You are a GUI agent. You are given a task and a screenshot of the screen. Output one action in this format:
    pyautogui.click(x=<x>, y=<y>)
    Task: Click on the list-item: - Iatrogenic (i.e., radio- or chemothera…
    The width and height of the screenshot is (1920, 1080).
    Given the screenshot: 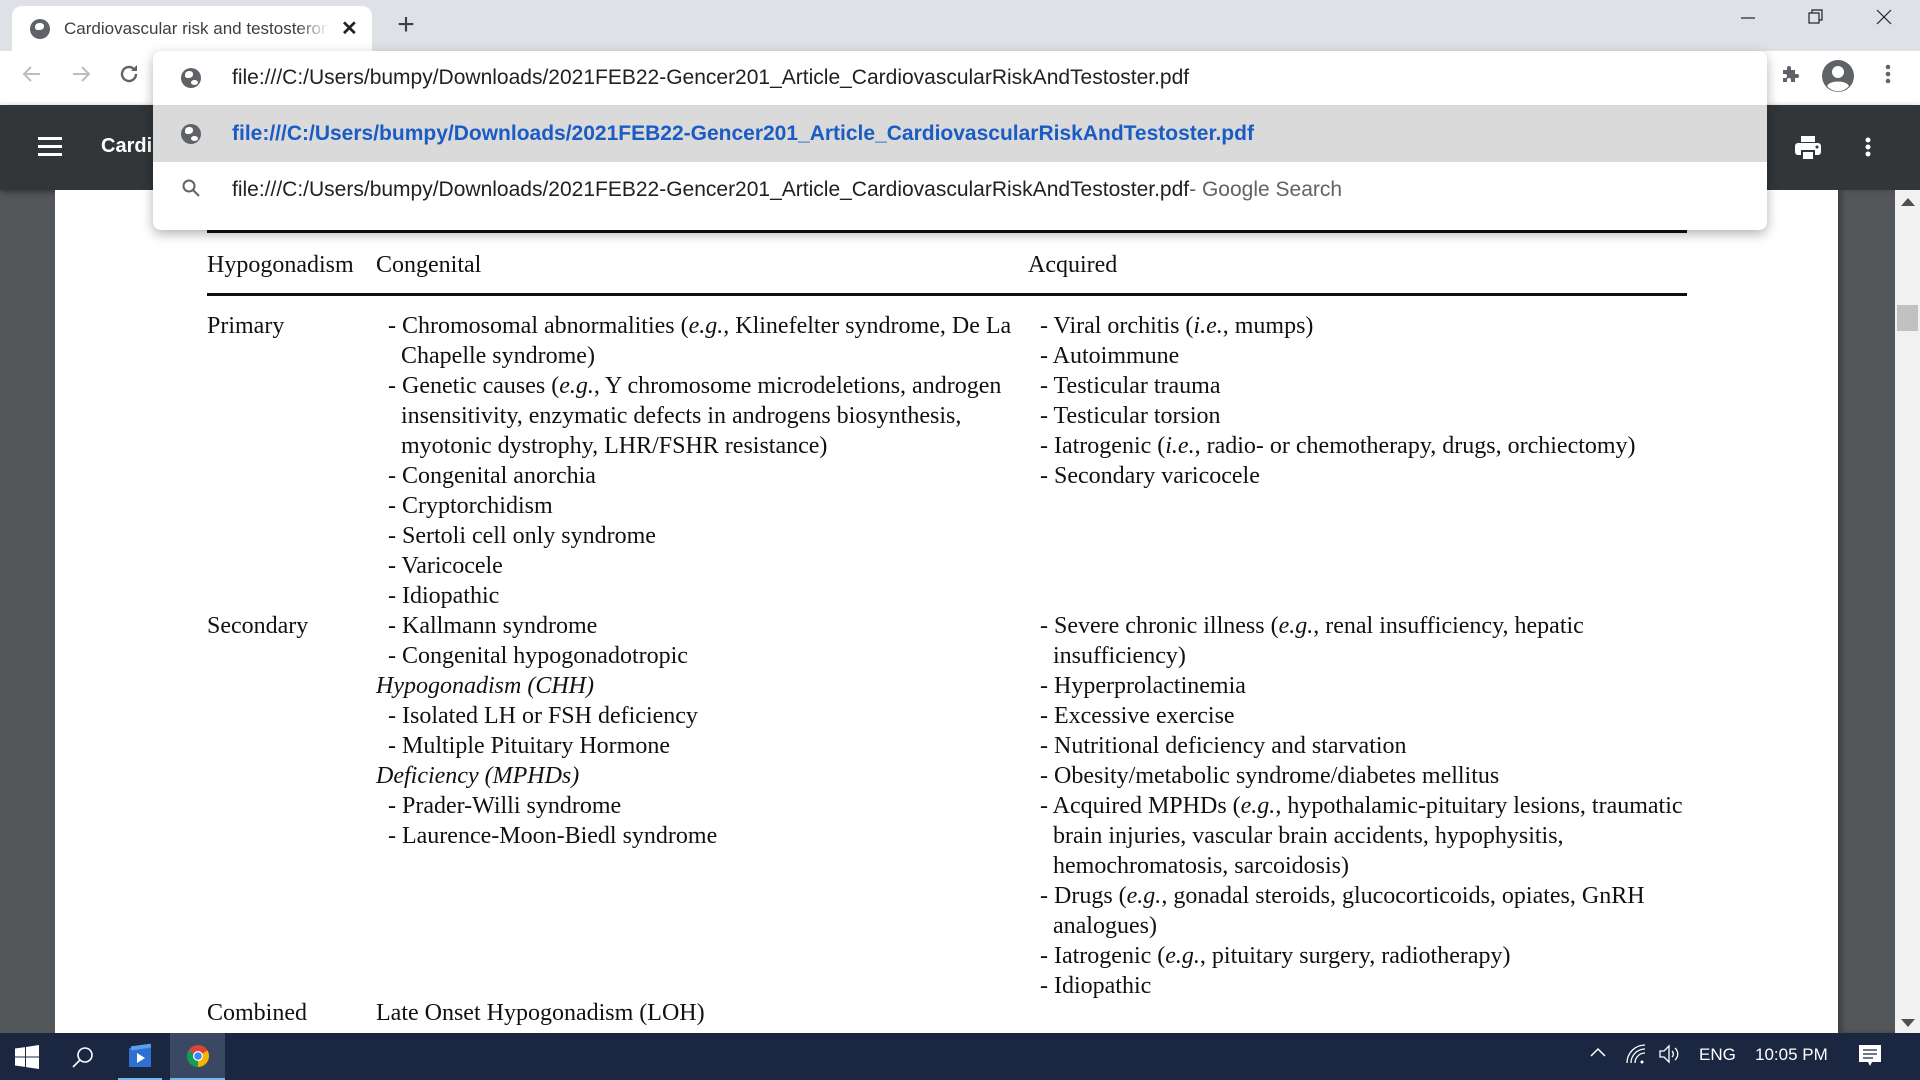 What is the action you would take?
    pyautogui.click(x=1338, y=446)
    